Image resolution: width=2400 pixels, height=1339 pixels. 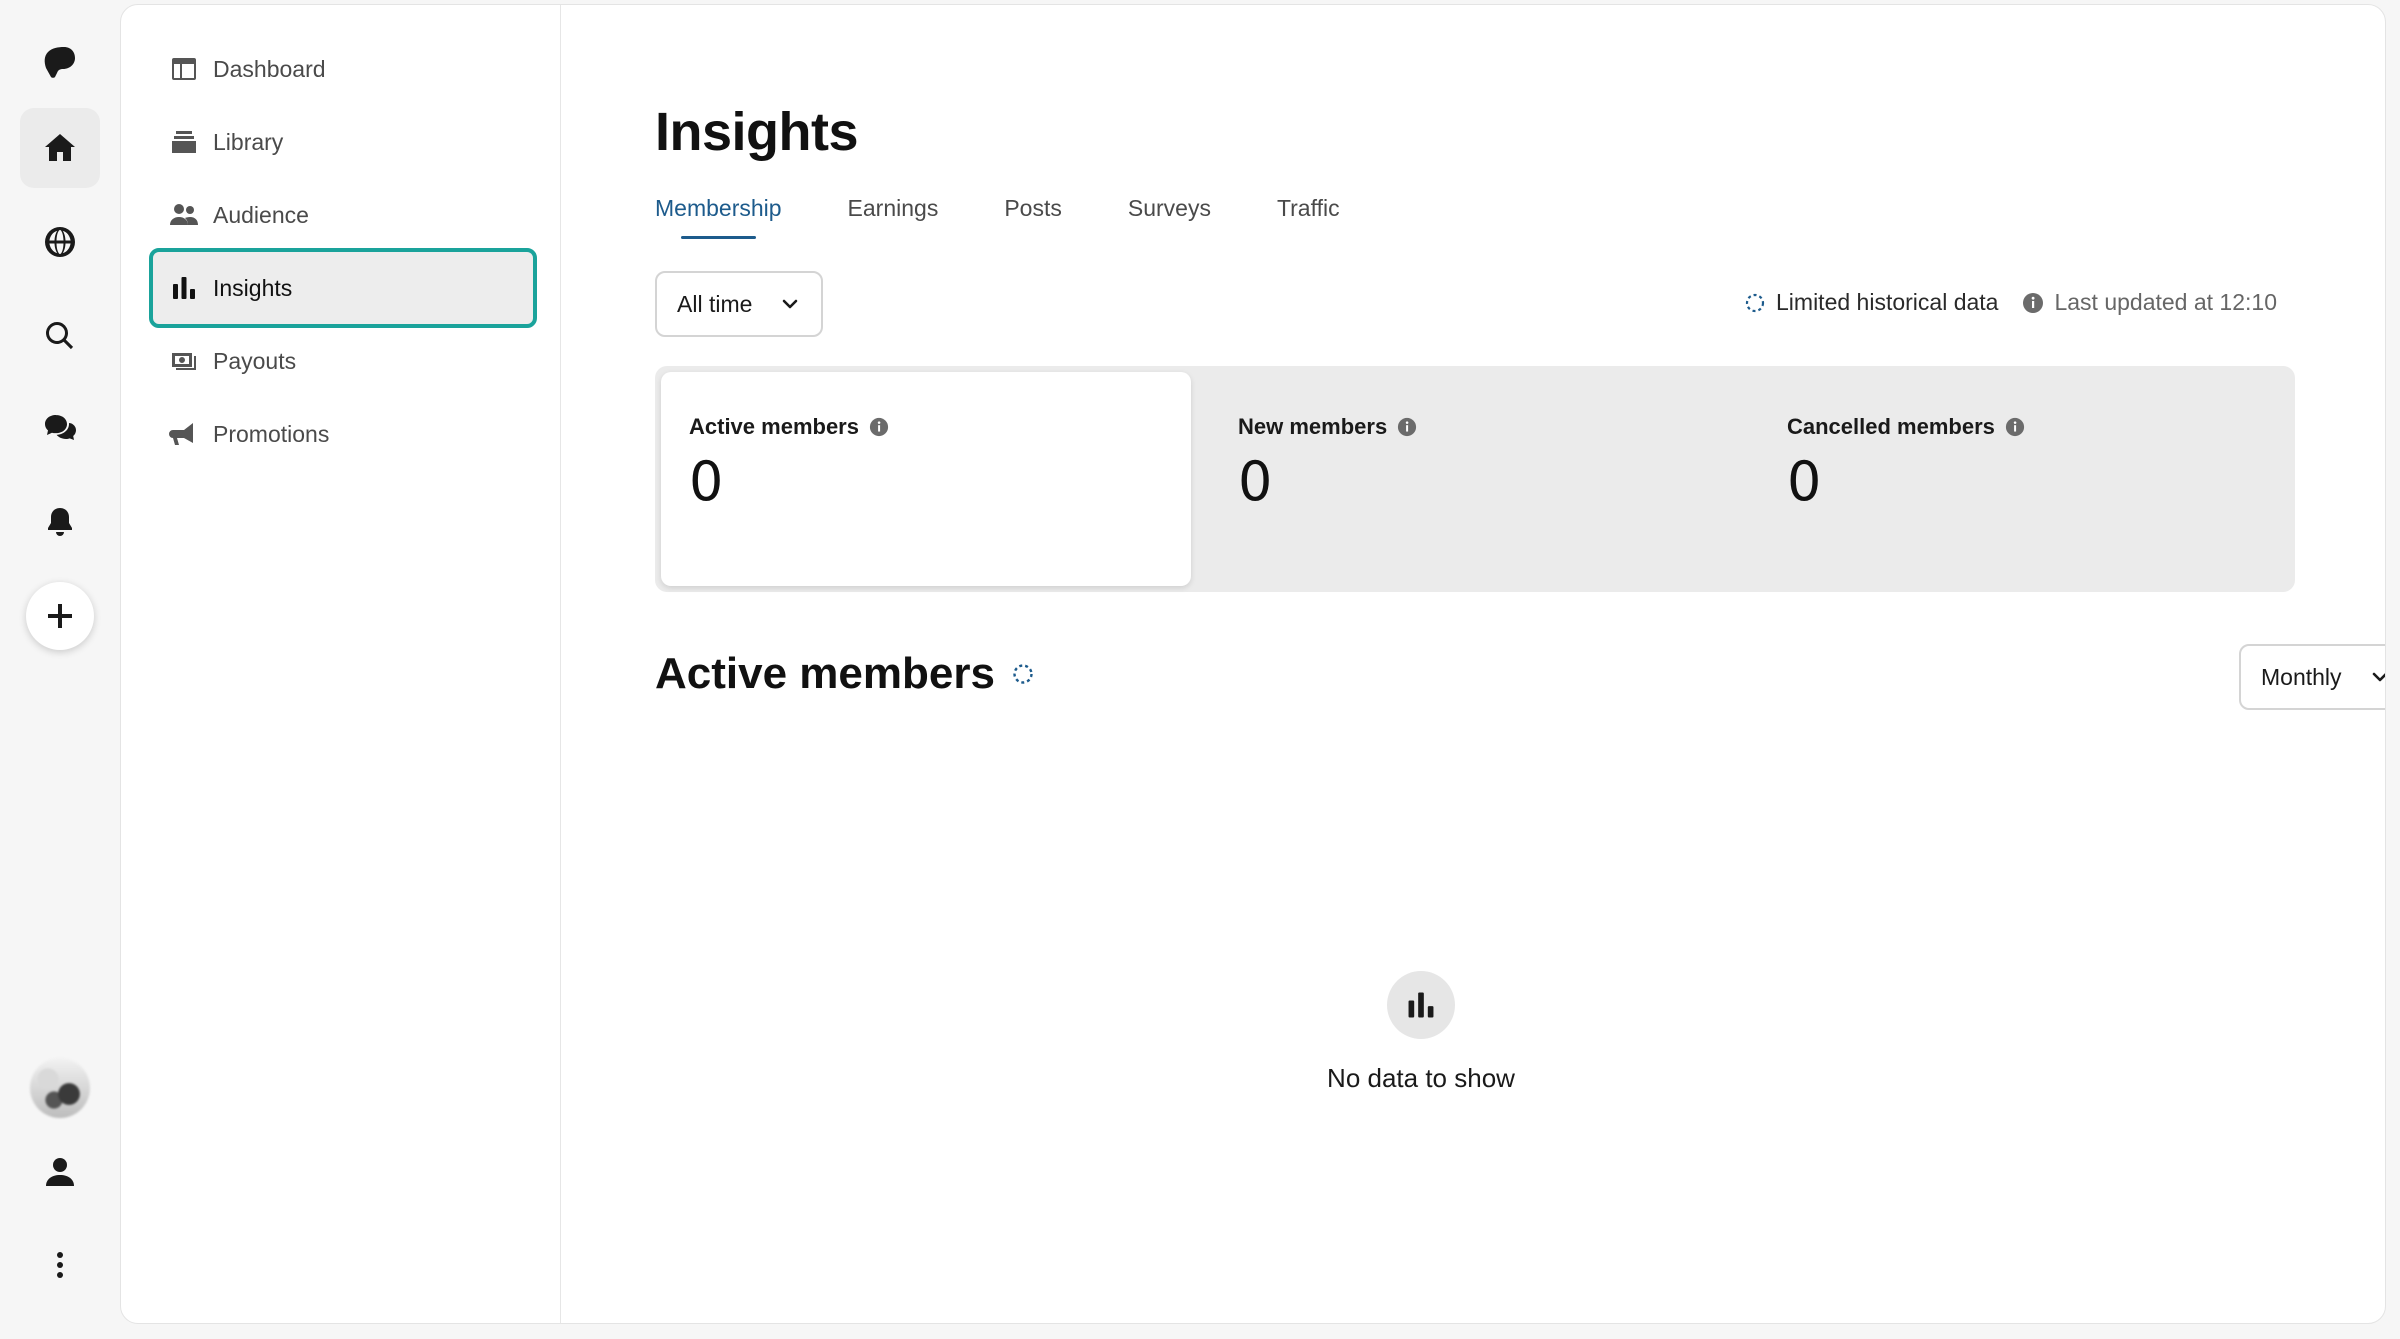 What do you see at coordinates (184, 288) in the screenshot?
I see `insights-icon` at bounding box center [184, 288].